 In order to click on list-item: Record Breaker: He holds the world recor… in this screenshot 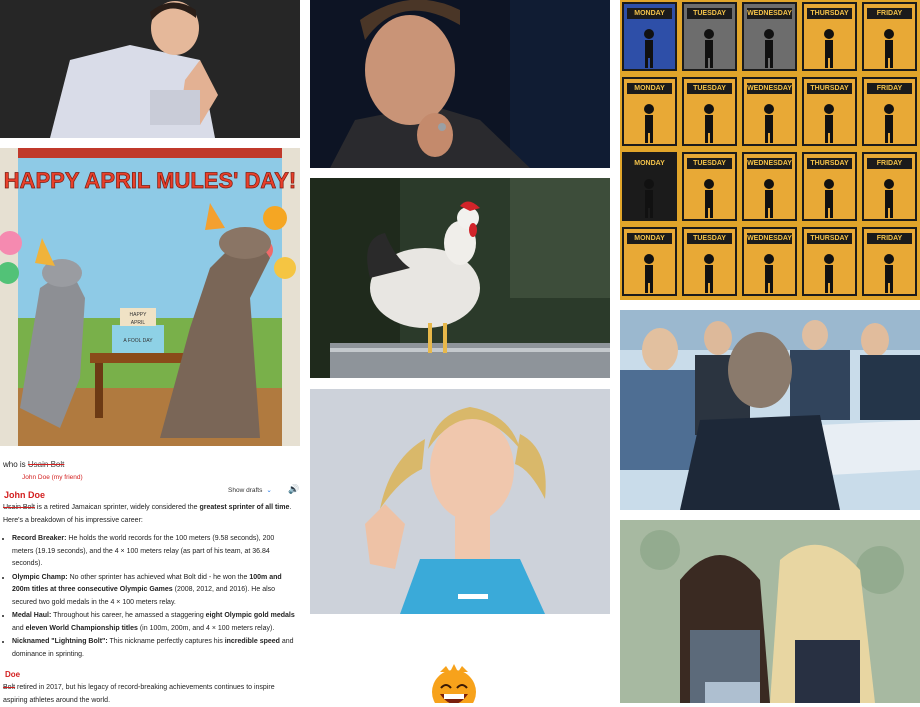, I will do `click(153, 552)`.